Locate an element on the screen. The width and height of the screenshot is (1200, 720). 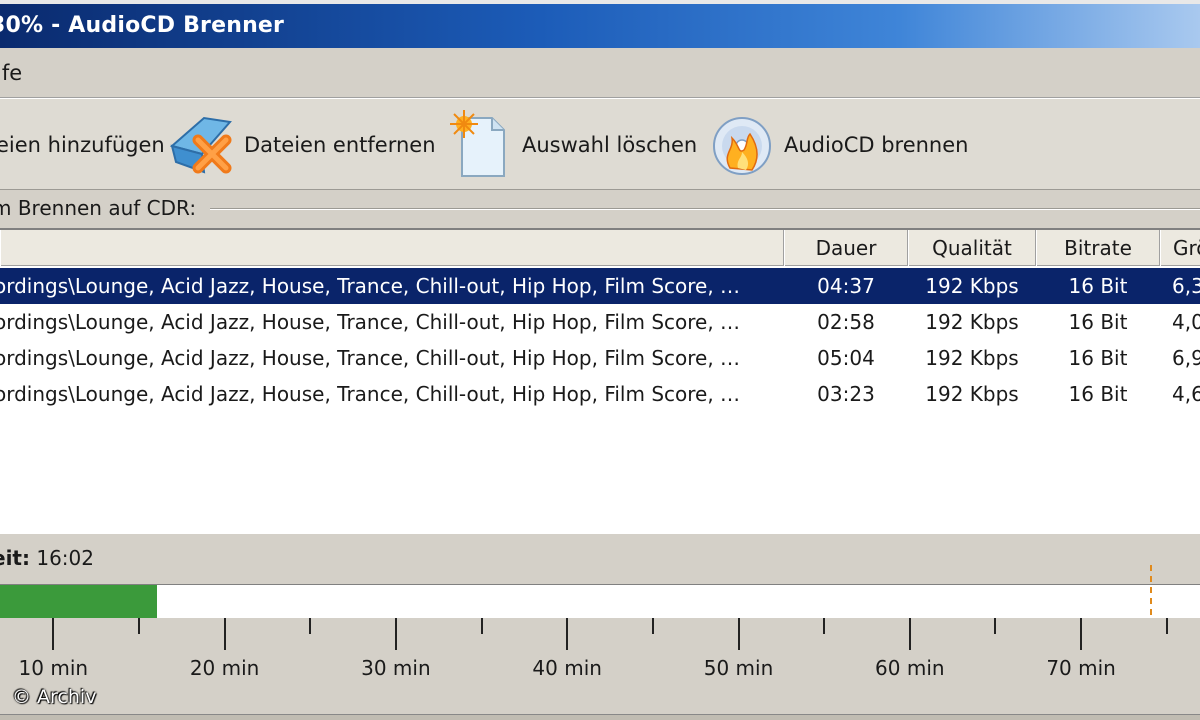
window-bottom-edge is located at coordinates (600, 717).